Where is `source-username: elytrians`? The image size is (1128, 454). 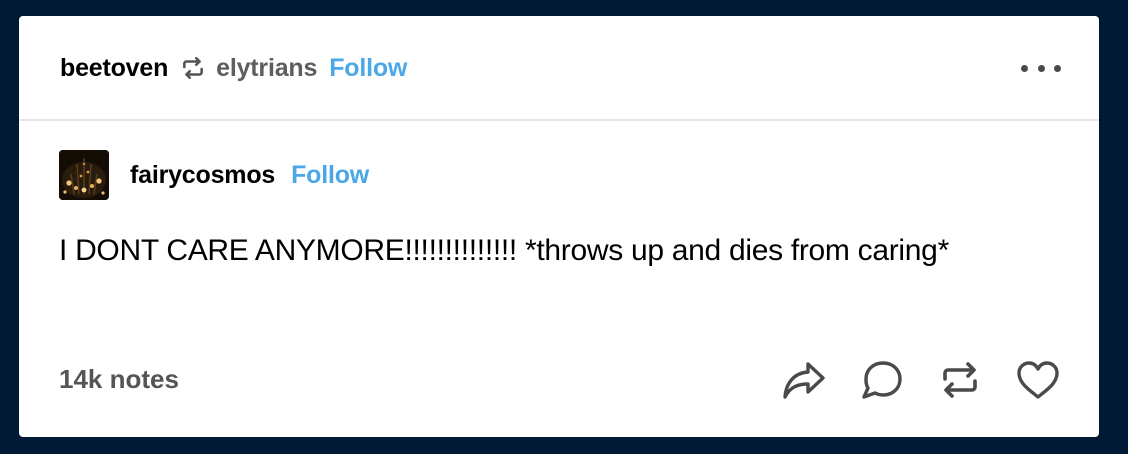
source-username: elytrians is located at coordinates (266, 68).